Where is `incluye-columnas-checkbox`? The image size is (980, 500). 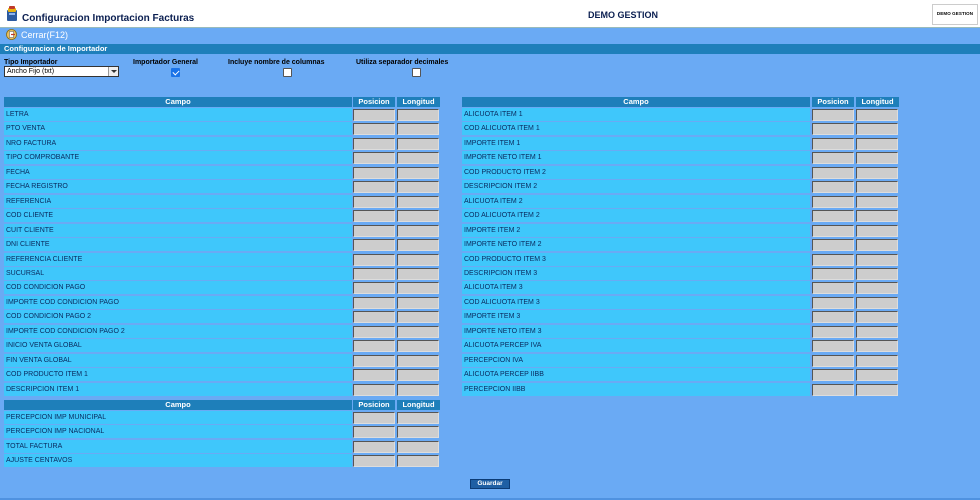 incluye-columnas-checkbox is located at coordinates (287, 72).